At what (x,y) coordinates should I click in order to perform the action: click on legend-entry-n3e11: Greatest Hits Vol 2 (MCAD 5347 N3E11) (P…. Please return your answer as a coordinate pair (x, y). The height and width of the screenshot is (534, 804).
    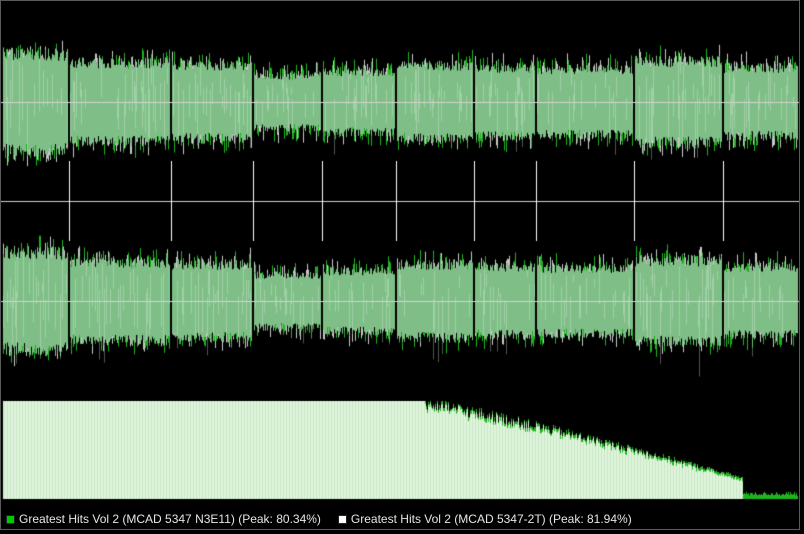
    Looking at the image, I should click on (163, 519).